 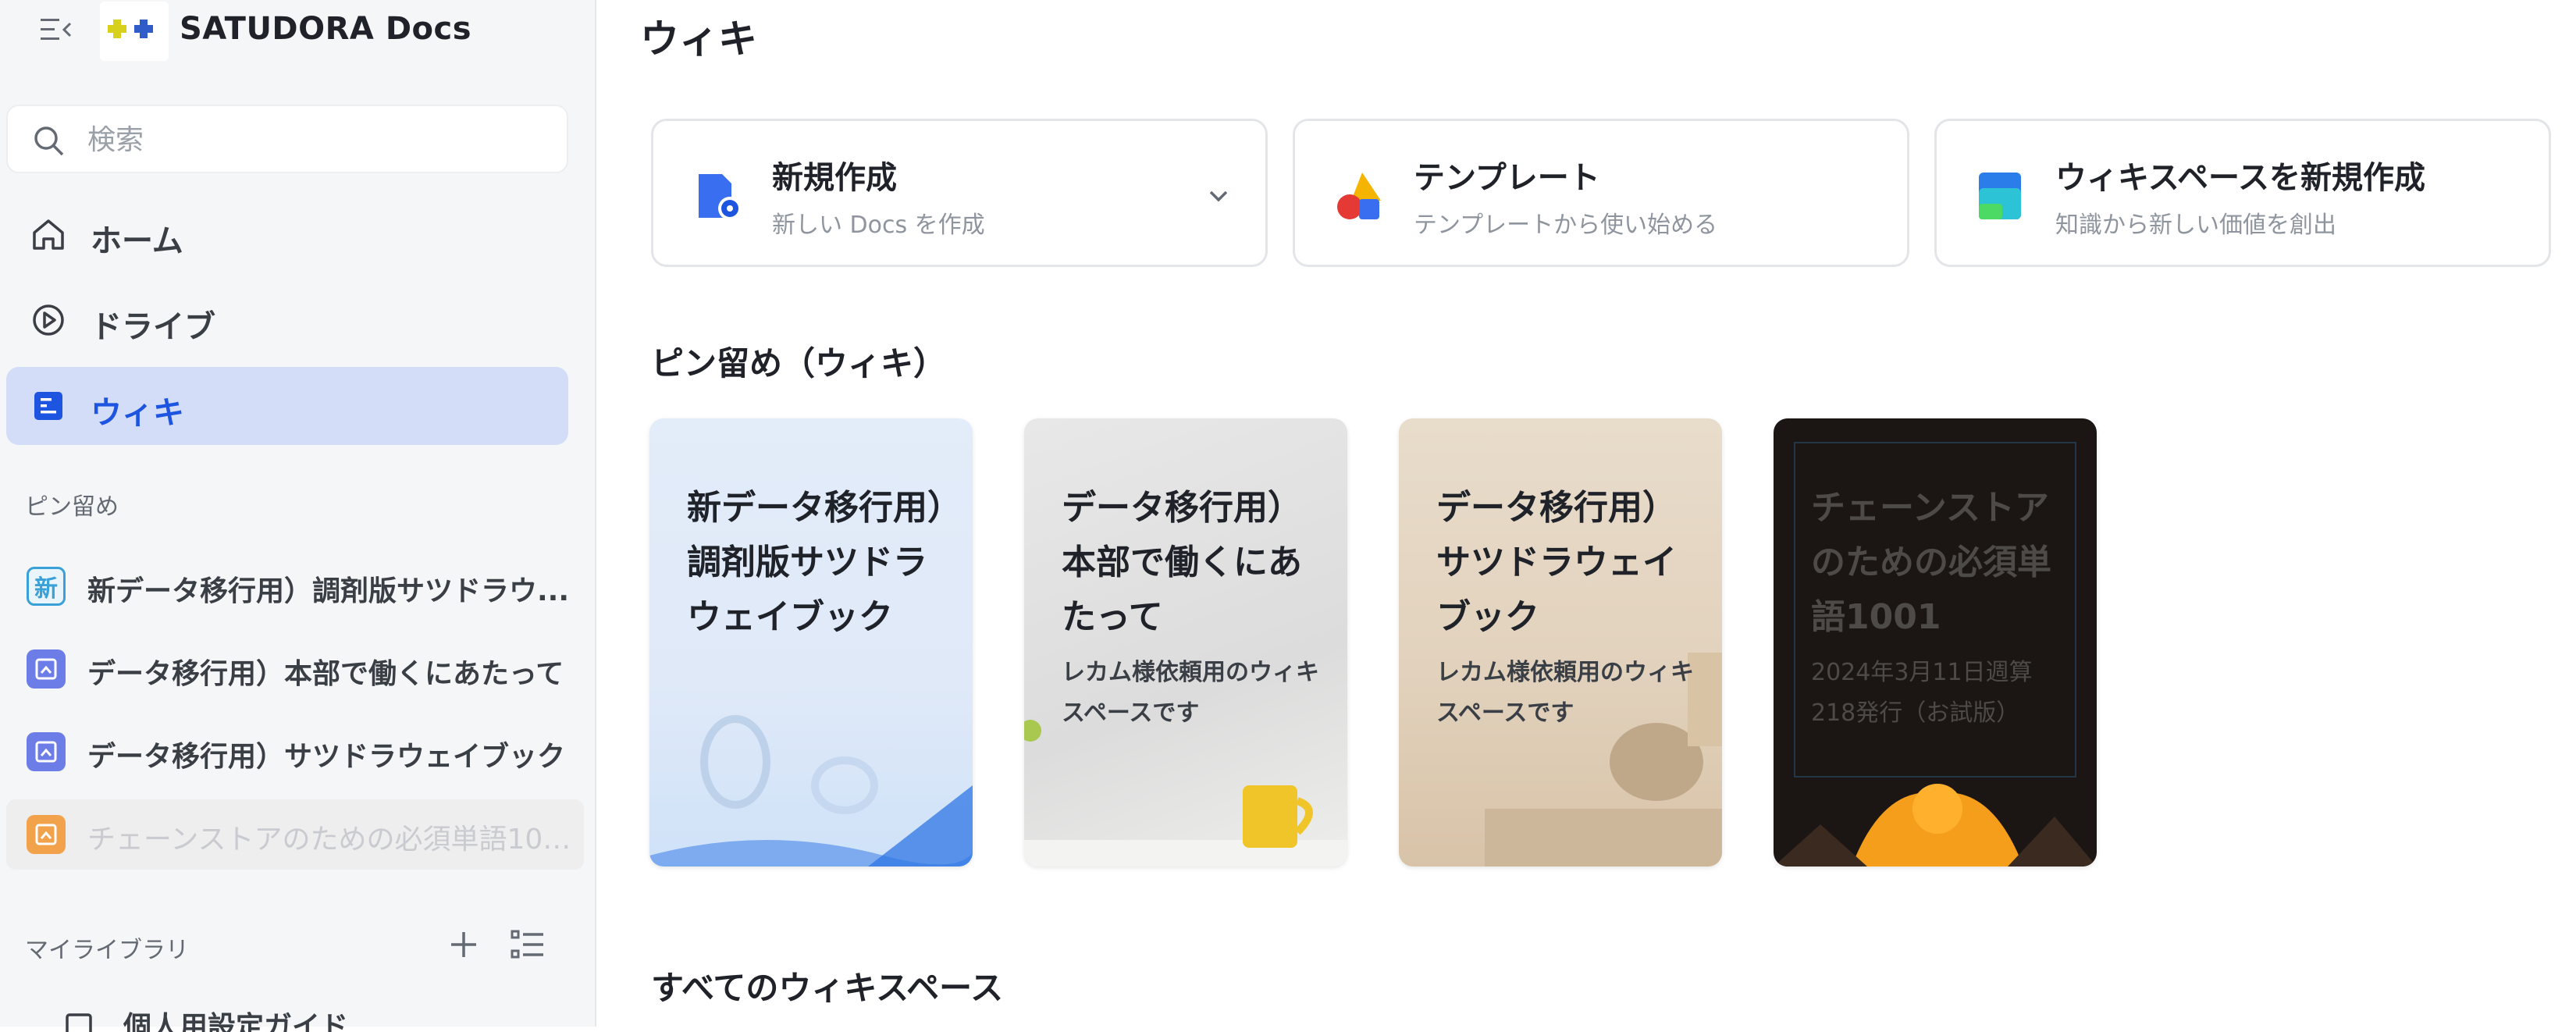 I want to click on new-wiki-space-card: ウィキスペースを新規作成 知識から新しい価値を創出, so click(x=2242, y=193).